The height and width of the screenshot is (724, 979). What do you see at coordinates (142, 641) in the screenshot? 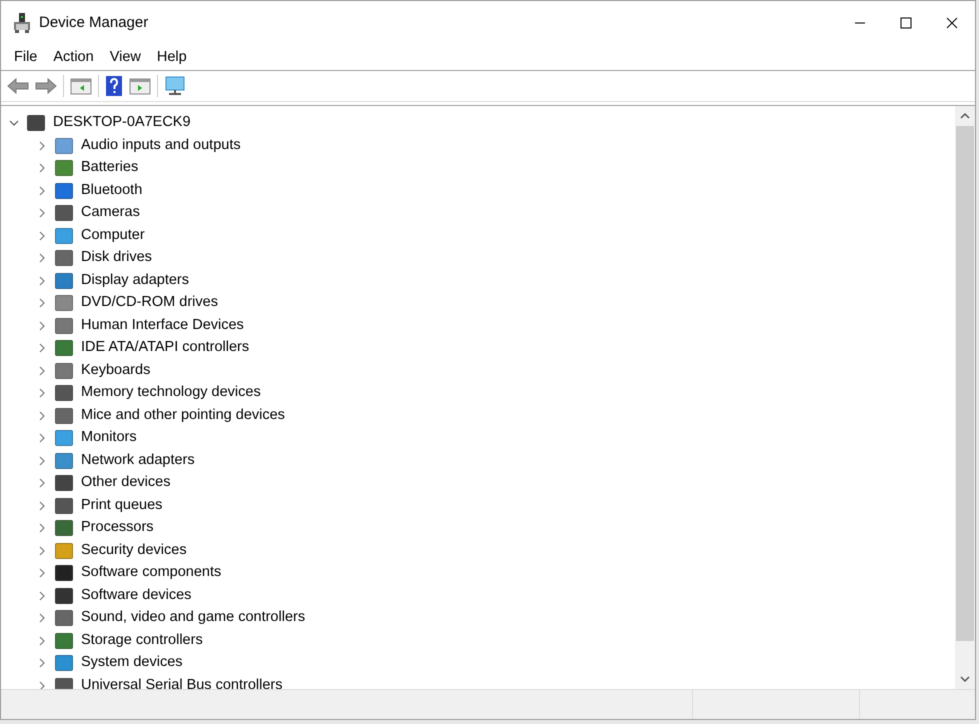
I see `tree-item: Storage controllers` at bounding box center [142, 641].